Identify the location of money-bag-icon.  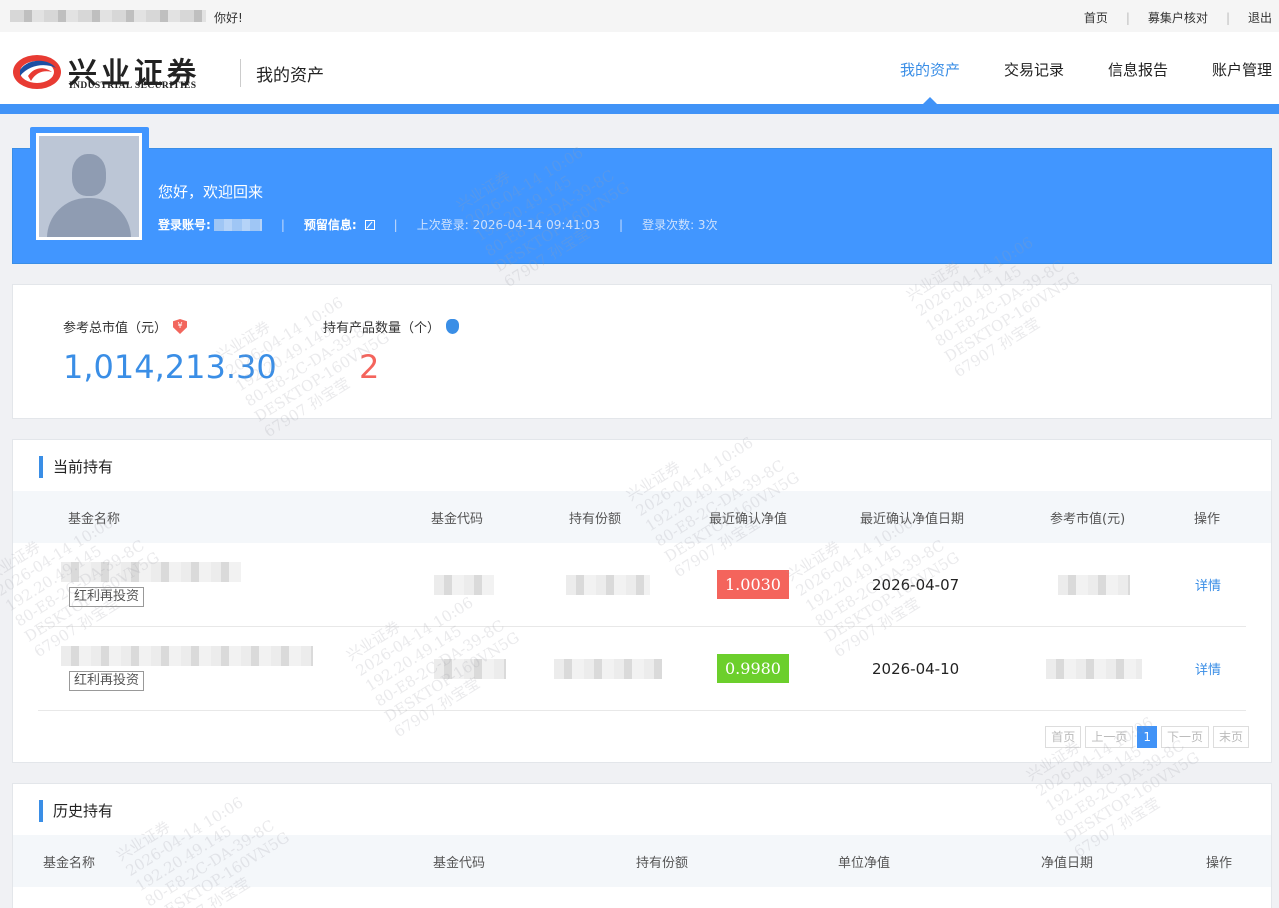
(453, 326).